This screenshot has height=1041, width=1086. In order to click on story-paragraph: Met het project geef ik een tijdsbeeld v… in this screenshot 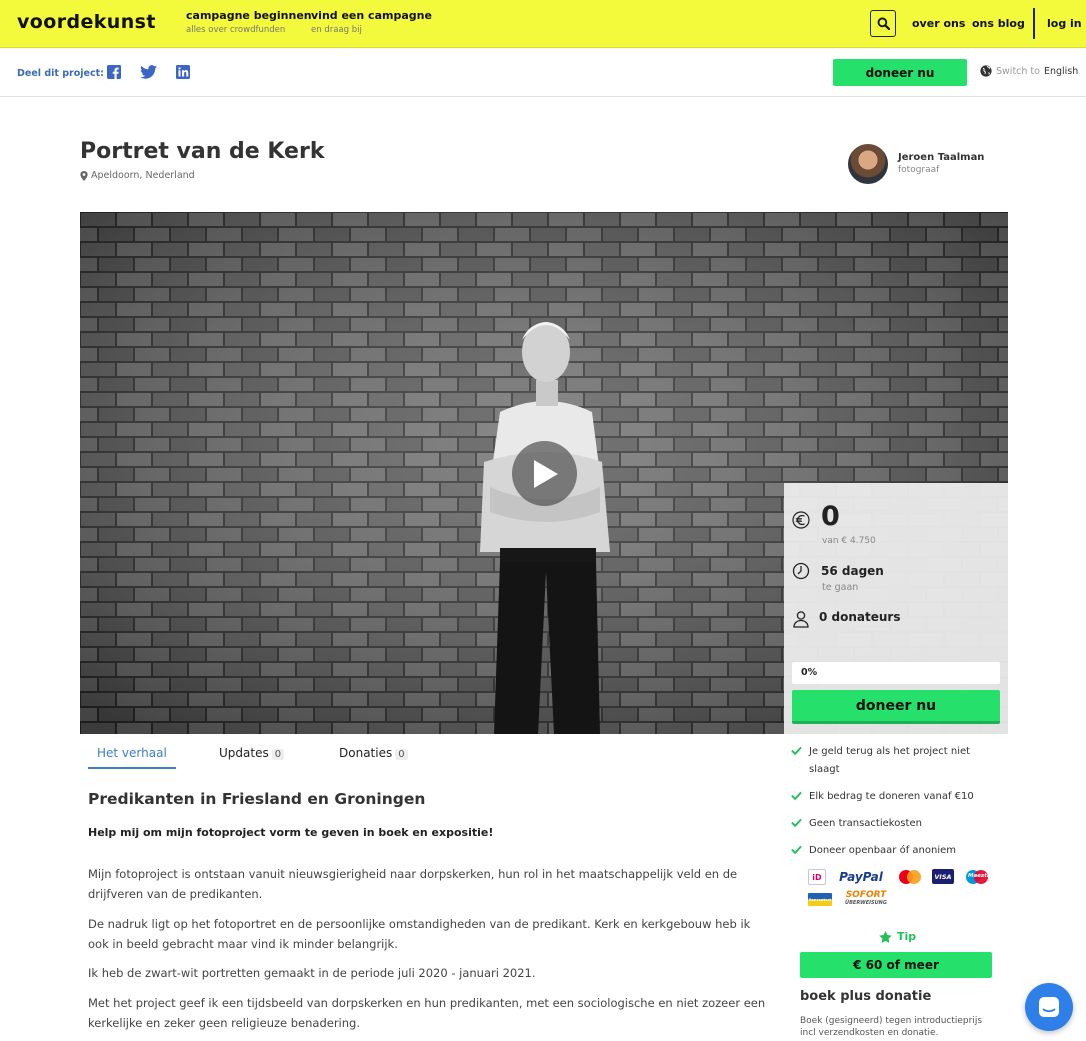, I will do `click(427, 1013)`.